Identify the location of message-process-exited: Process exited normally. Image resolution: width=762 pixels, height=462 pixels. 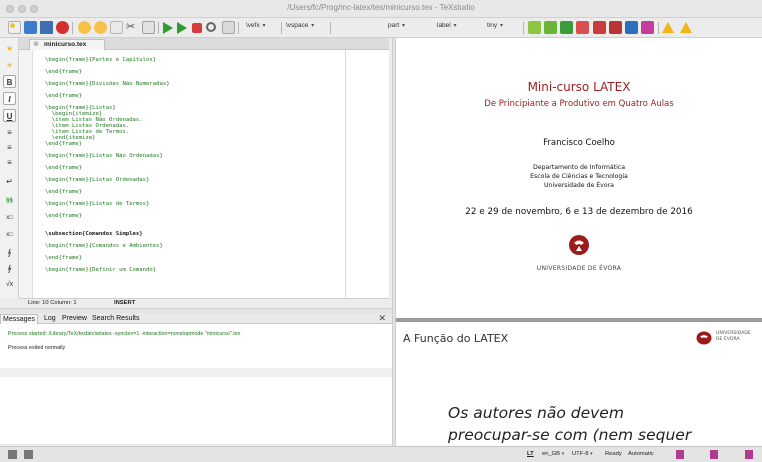
(37, 348).